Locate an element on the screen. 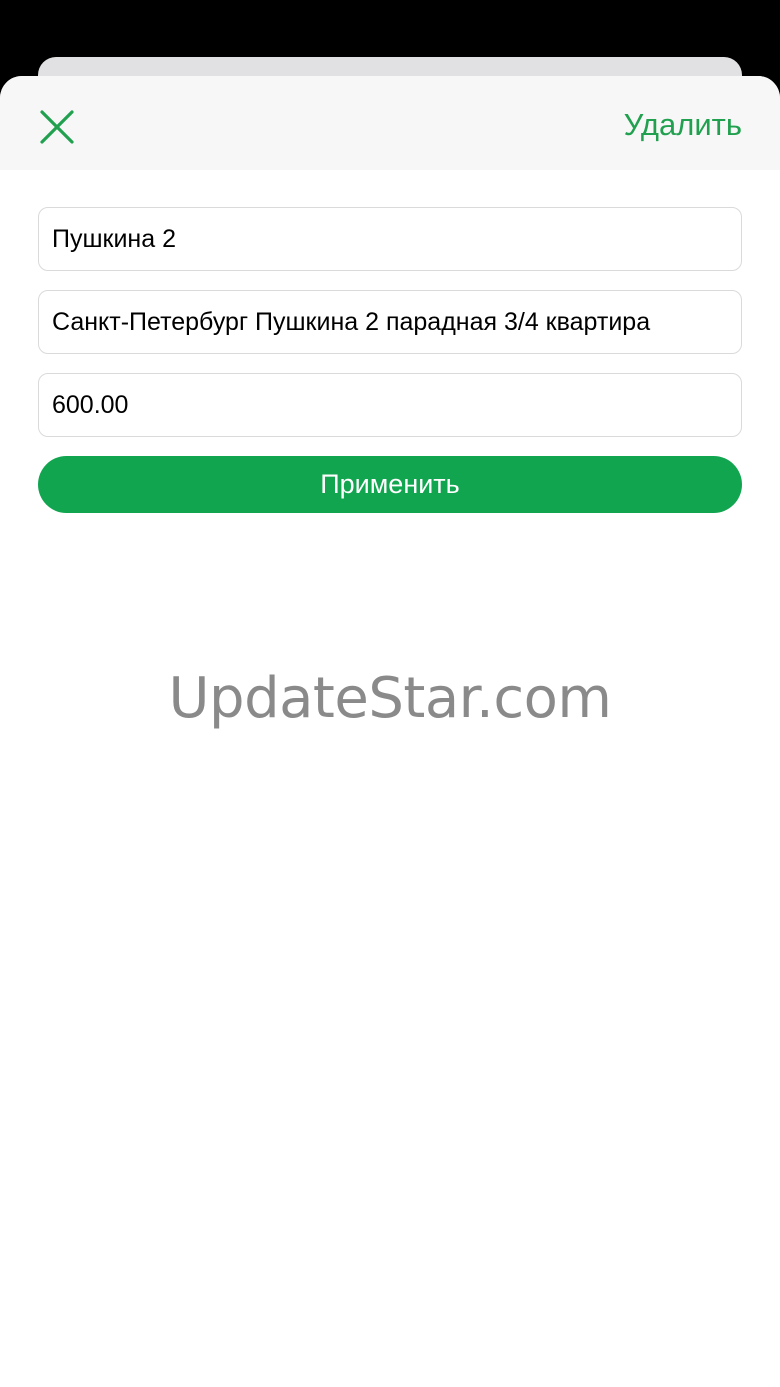 This screenshot has height=1387, width=780. close-button is located at coordinates (57, 127).